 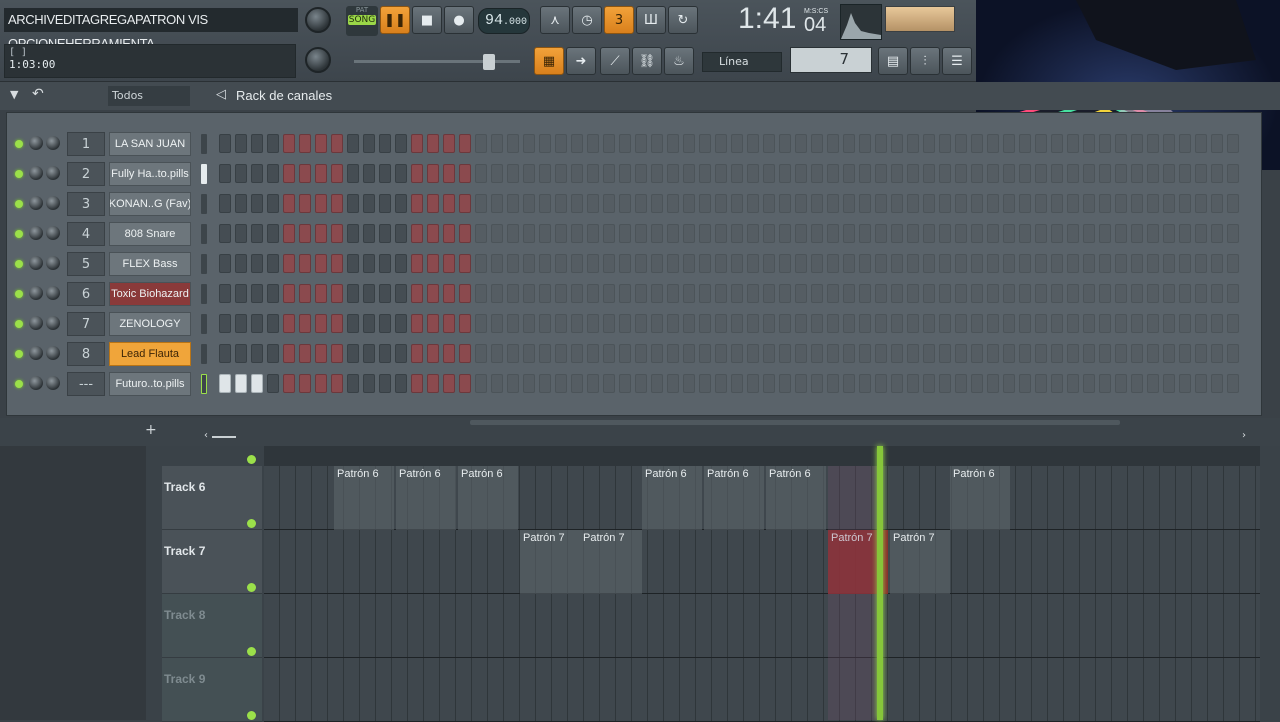 I want to click on loop-record-button: ↻, so click(x=683, y=20).